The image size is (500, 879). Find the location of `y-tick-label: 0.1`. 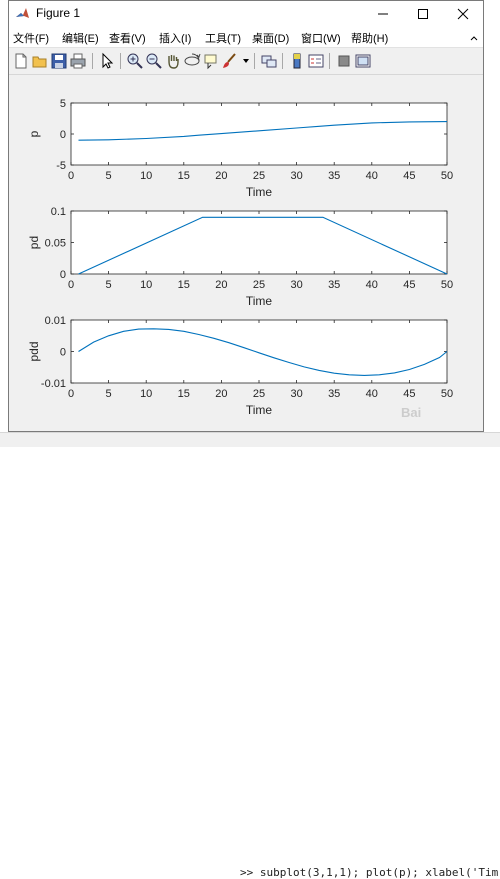

y-tick-label: 0.1 is located at coordinates (58, 212).